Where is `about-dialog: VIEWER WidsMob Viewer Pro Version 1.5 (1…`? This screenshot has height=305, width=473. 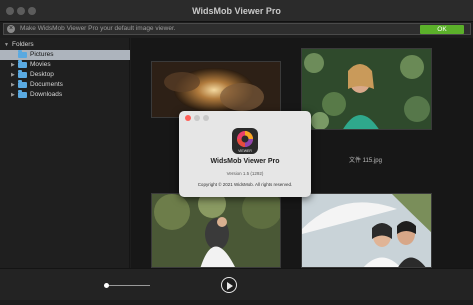 about-dialog: VIEWER WidsMob Viewer Pro Version 1.5 (1… is located at coordinates (245, 154).